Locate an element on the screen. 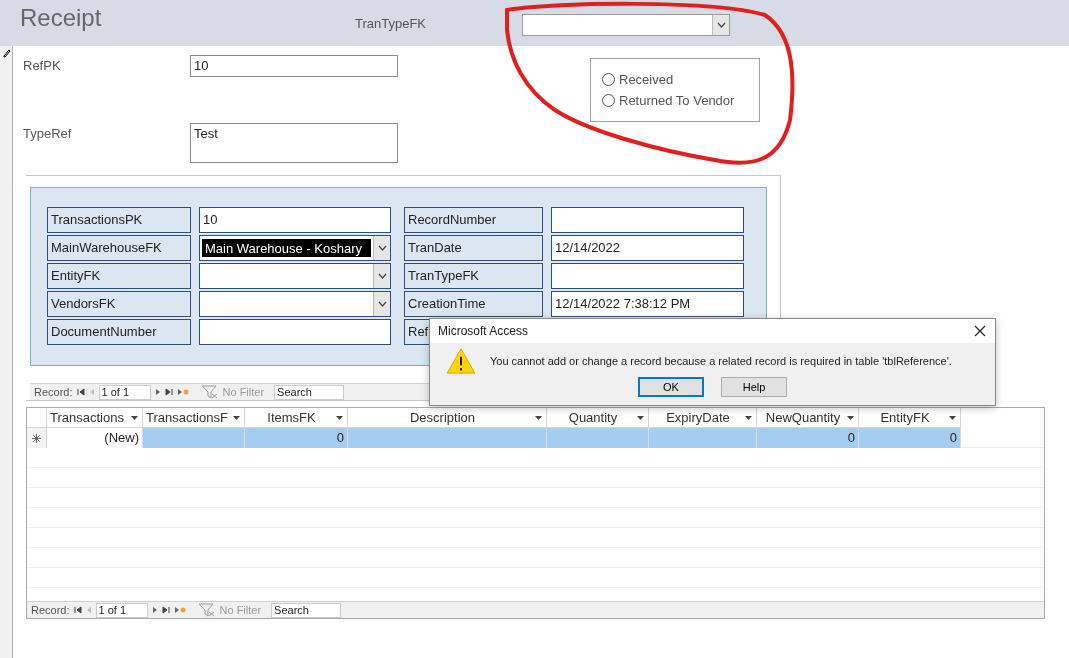 This screenshot has width=1069, height=658. dialog-title: Microsoft Access is located at coordinates (484, 331).